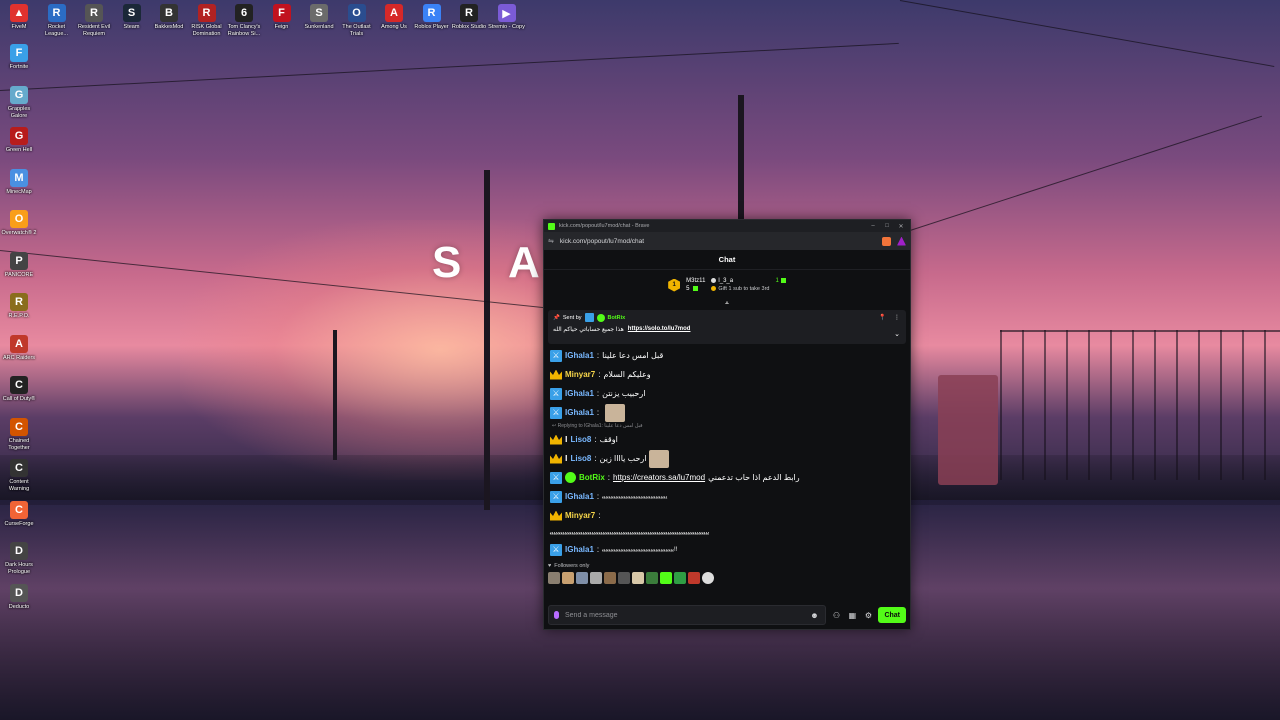 This screenshot has width=1280, height=720. What do you see at coordinates (394, 17) in the screenshot?
I see `desktop-shortcut: A Among Us` at bounding box center [394, 17].